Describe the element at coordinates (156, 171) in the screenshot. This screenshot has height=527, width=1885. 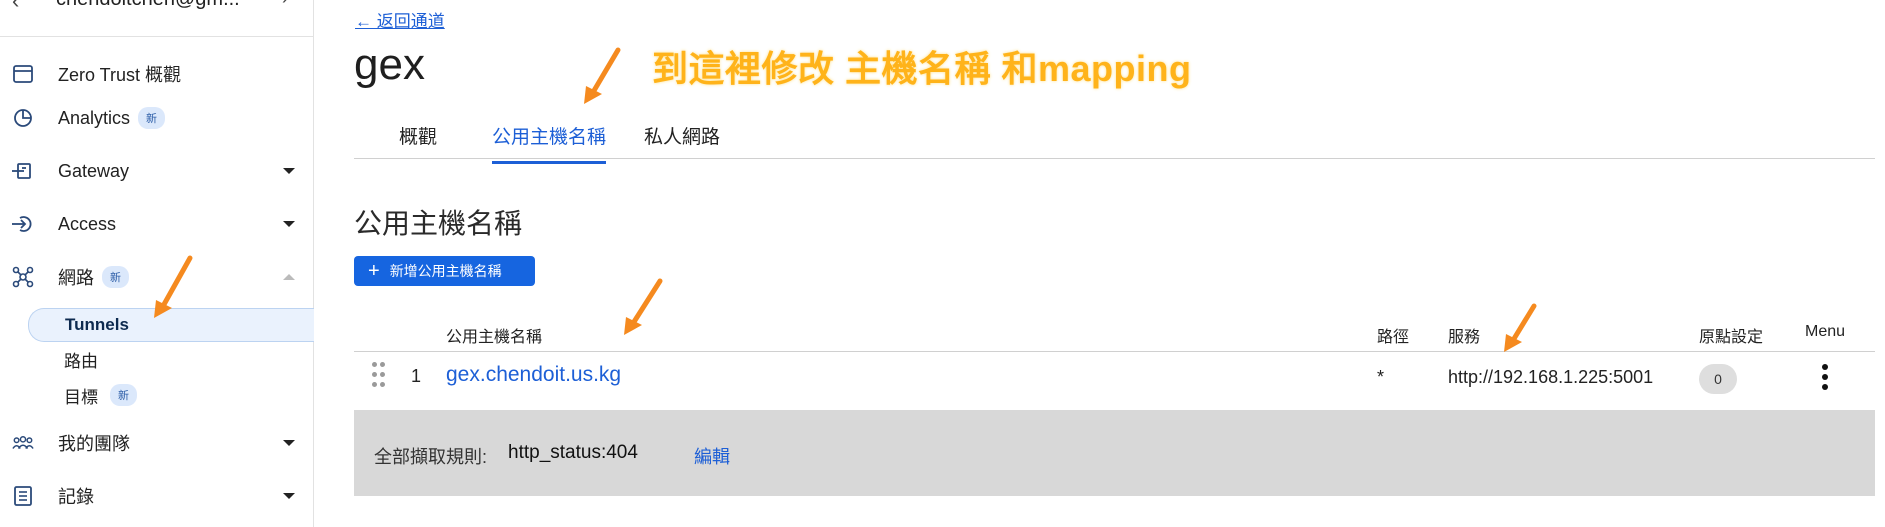
I see `sidebar-item-gateway: Gateway` at that location.